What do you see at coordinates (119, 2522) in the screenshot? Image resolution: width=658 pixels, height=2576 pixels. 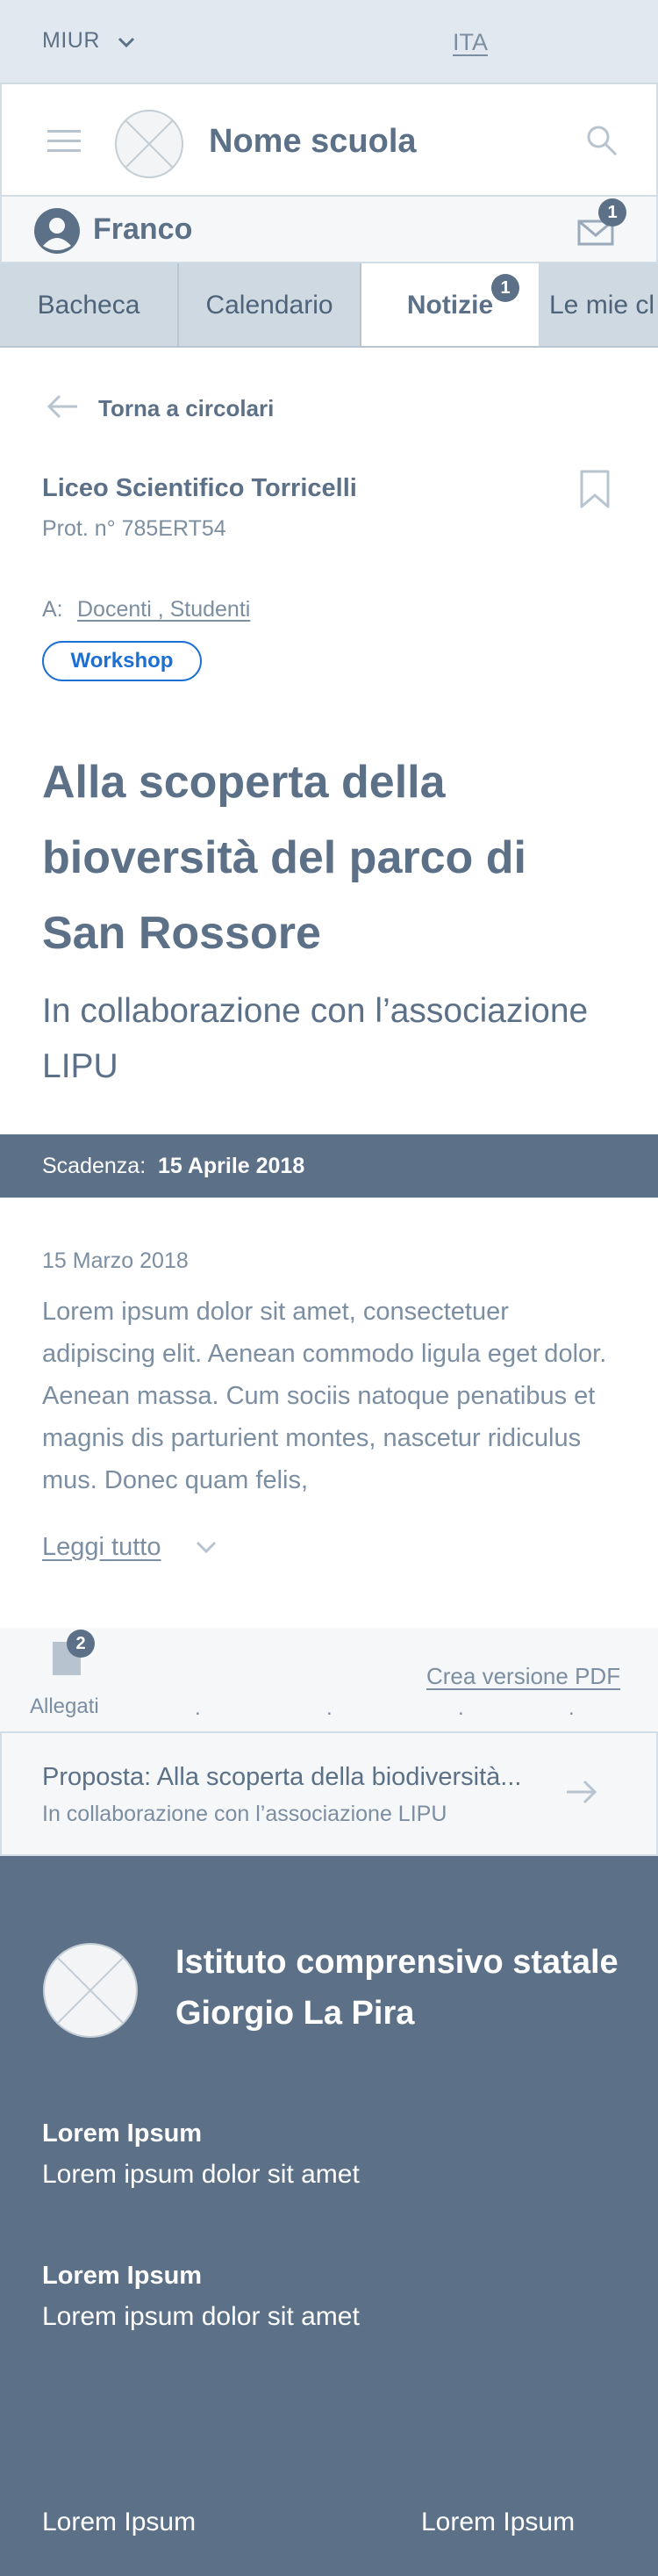 I see `footer-link-left: Lorem Ipsum` at bounding box center [119, 2522].